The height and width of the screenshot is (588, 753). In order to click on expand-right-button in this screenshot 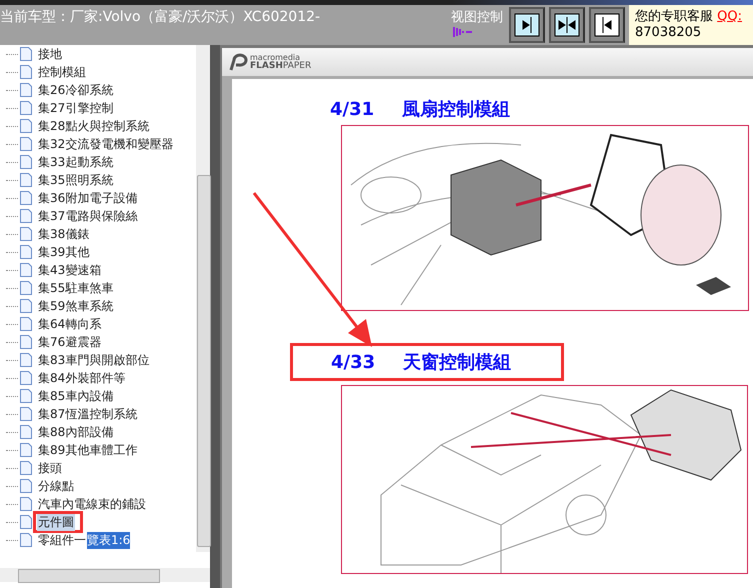, I will do `click(527, 25)`.